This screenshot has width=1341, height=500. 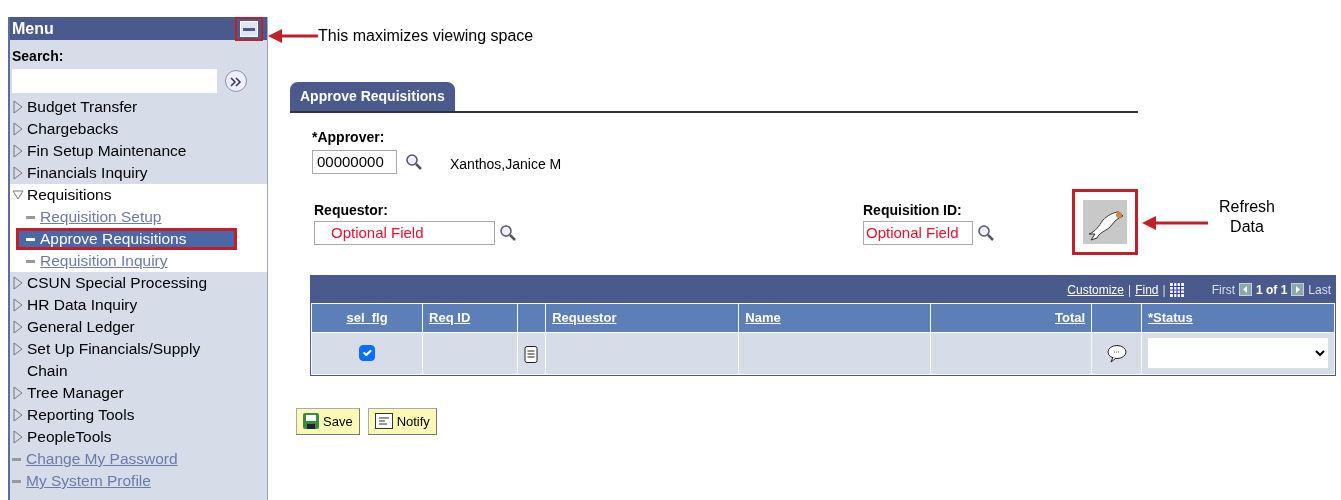 What do you see at coordinates (383, 421) in the screenshot?
I see `note-icon` at bounding box center [383, 421].